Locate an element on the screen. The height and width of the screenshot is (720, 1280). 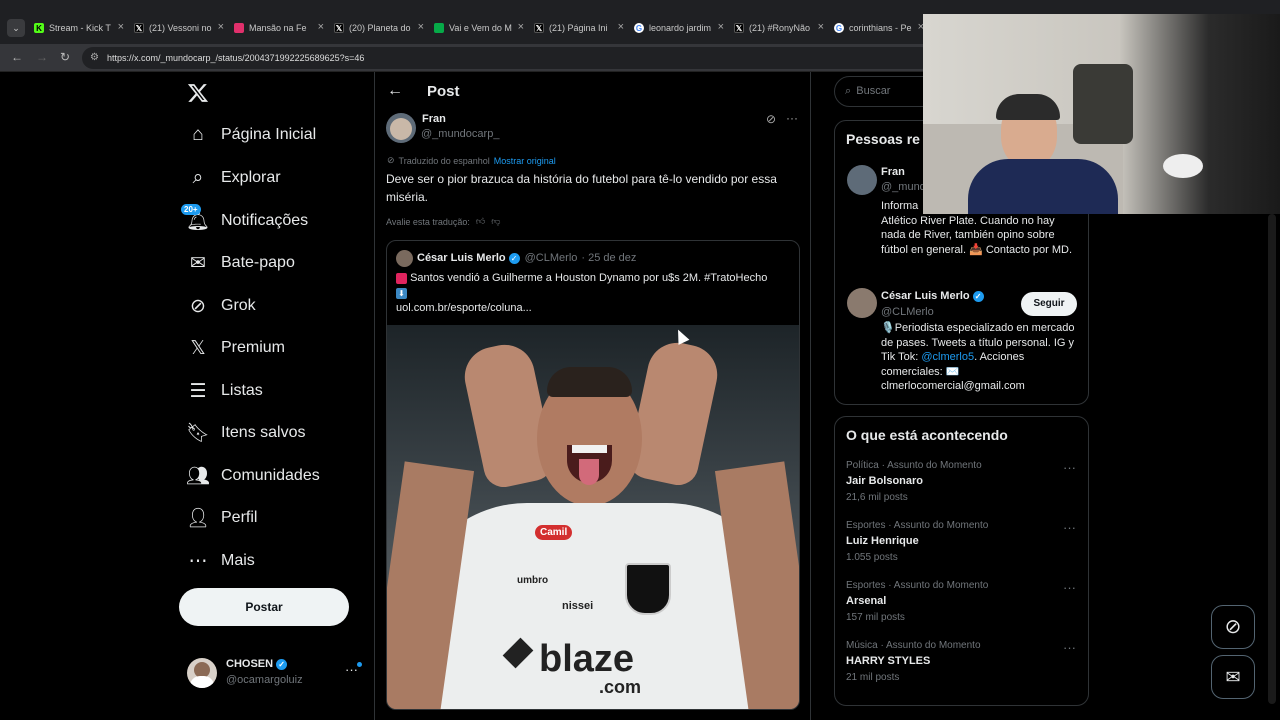
rate-translation-label: Avalie esta tradução: is located at coordinates (428, 221).